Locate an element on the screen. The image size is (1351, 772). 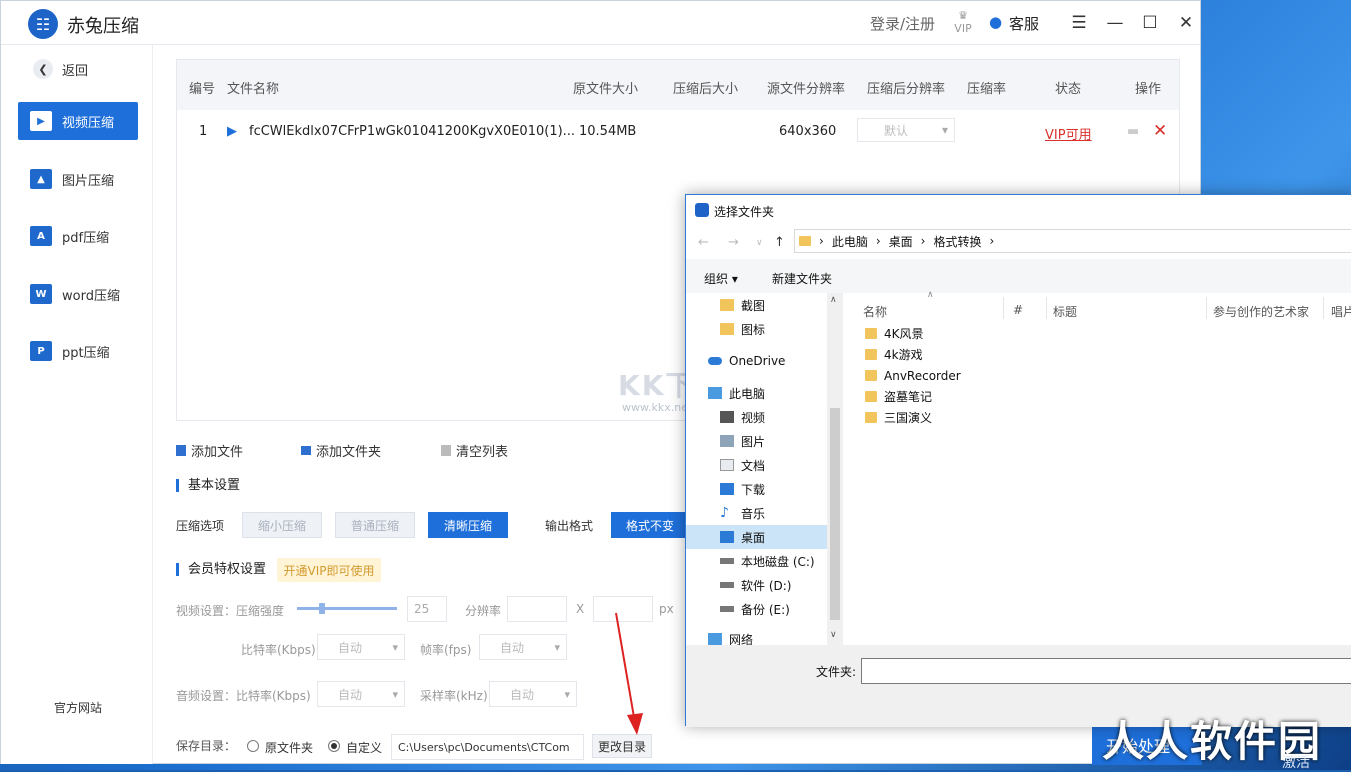
col-artist: 参与创作的艺术家 is located at coordinates (1261, 311).